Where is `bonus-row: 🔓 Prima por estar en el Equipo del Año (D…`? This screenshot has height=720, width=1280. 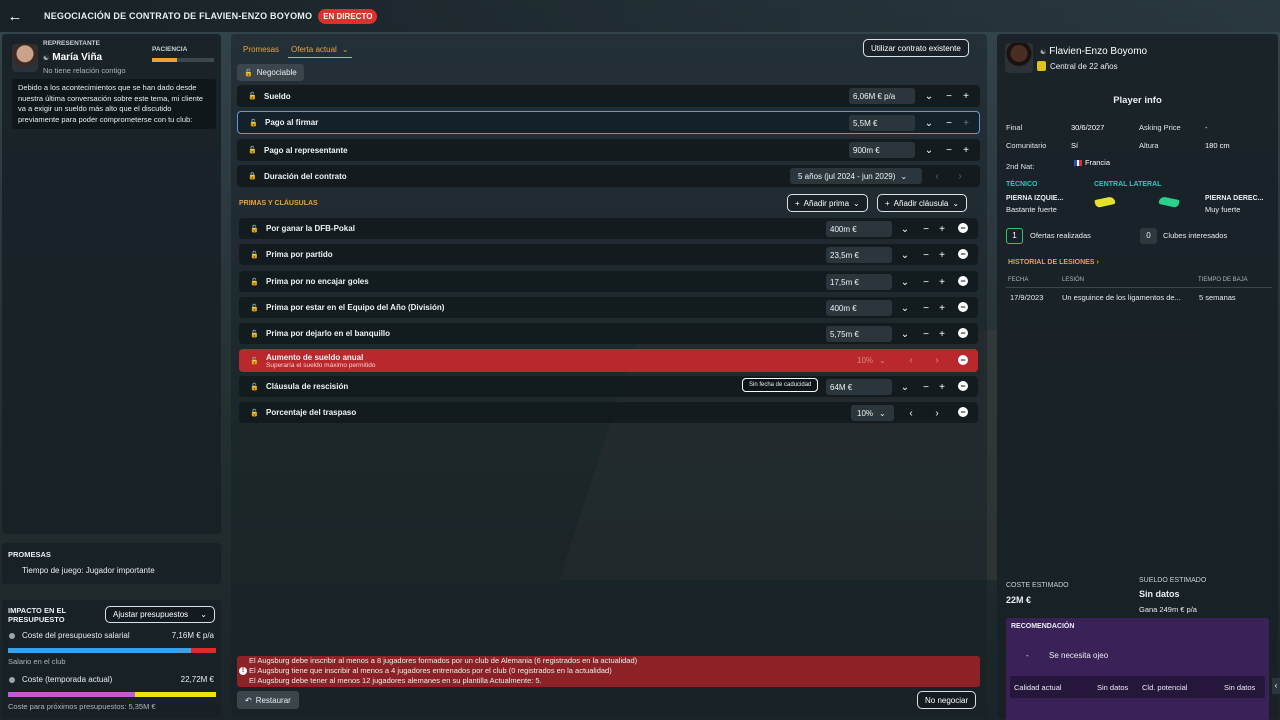 bonus-row: 🔓 Prima por estar en el Equipo del Año (D… is located at coordinates (608, 307).